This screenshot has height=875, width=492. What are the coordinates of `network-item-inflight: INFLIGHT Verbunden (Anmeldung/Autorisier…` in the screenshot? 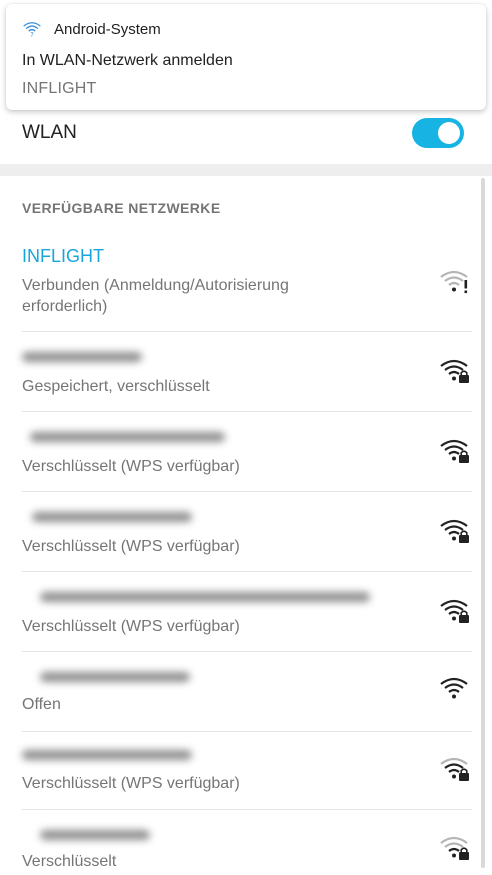 It's located at (246, 289).